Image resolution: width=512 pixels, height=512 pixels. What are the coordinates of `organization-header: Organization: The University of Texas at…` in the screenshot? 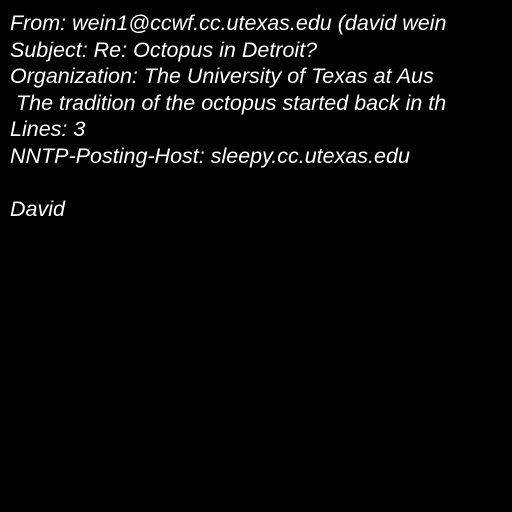 It's located at (222, 76).